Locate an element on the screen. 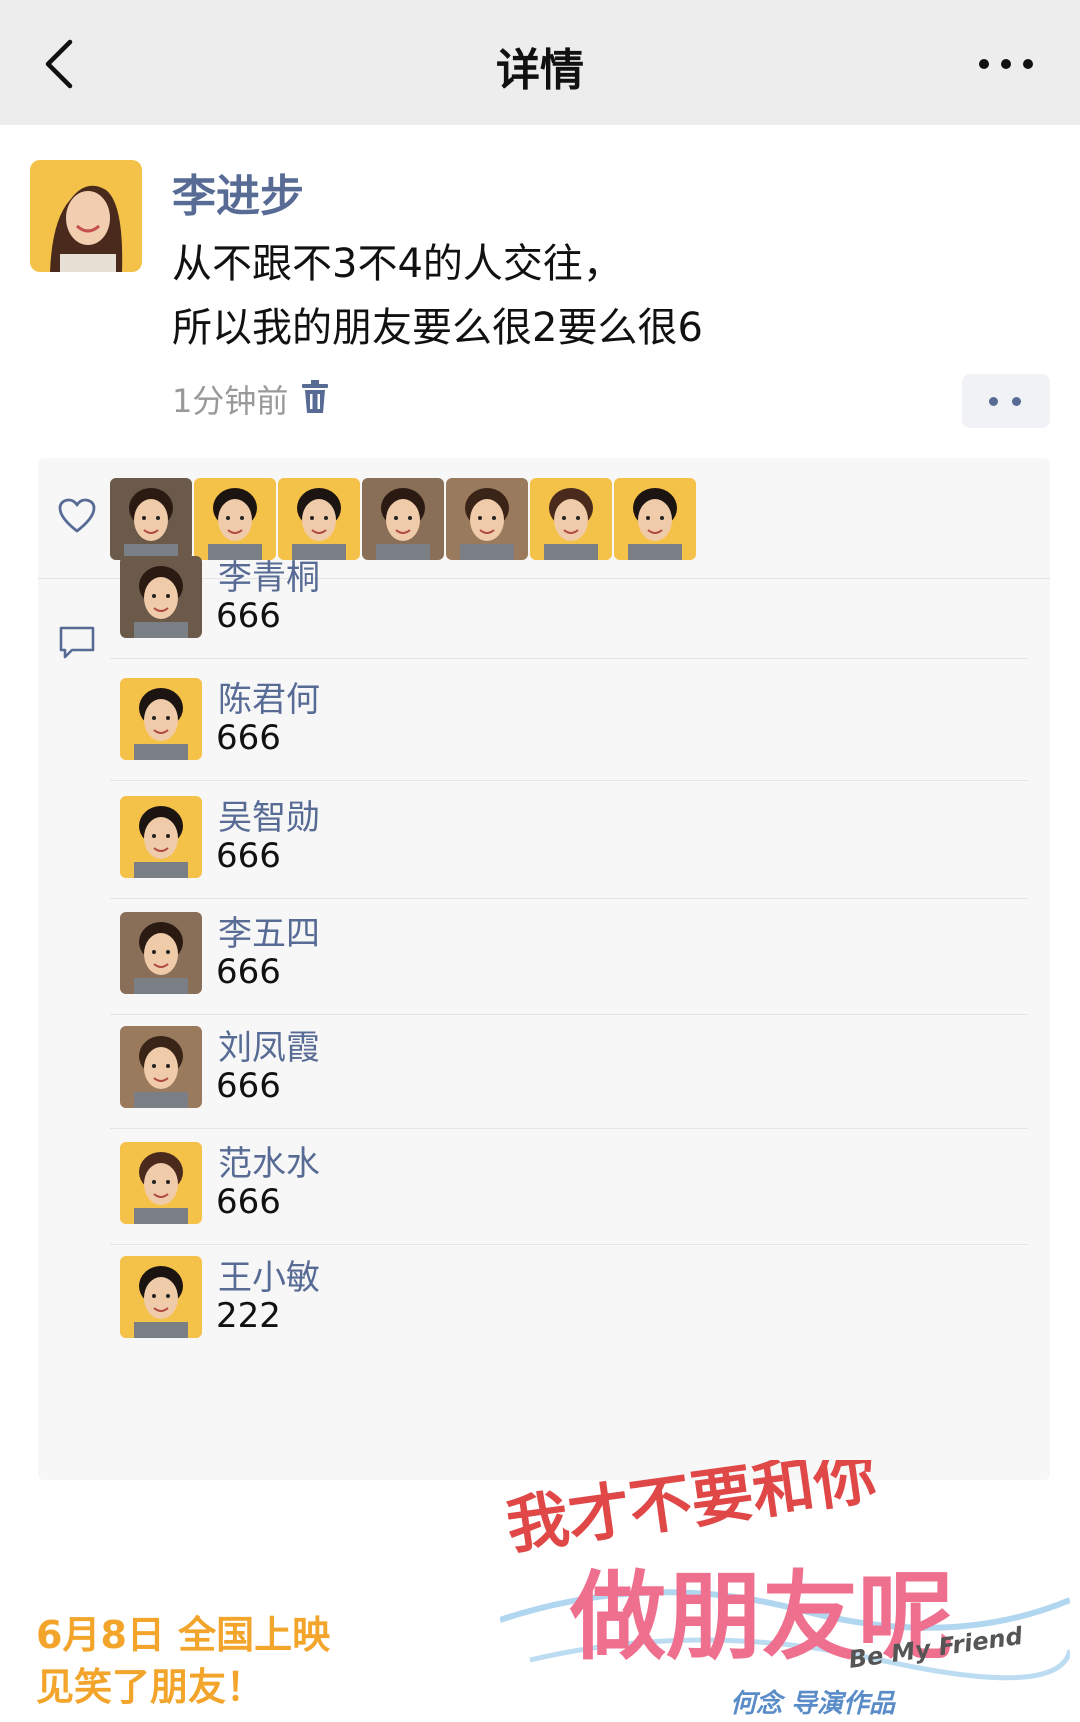 Image resolution: width=1080 pixels, height=1722 pixels. nav-bar: 详情 is located at coordinates (540, 62).